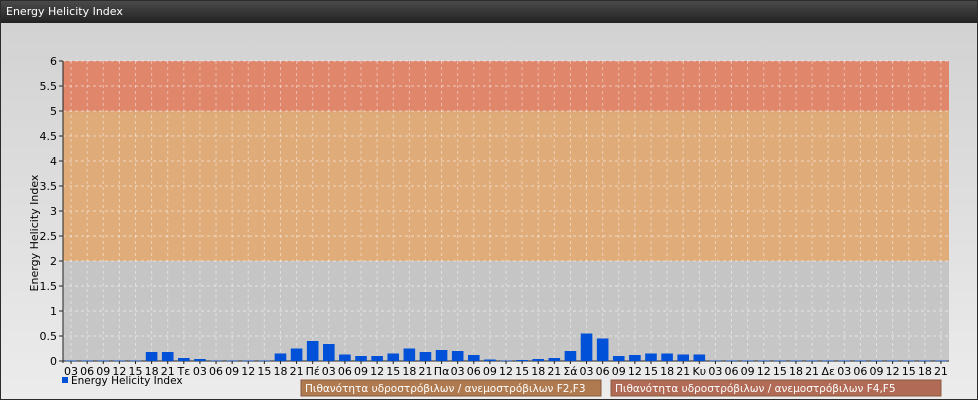  Describe the element at coordinates (53, 311) in the screenshot. I see `y-tick-label: 1` at that location.